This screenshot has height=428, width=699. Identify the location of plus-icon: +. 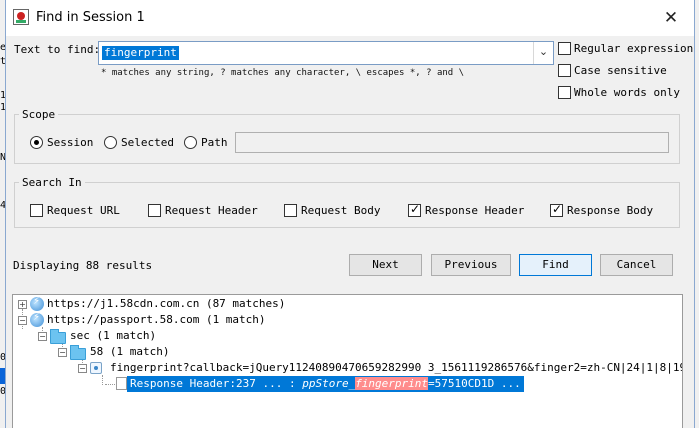
(22, 304).